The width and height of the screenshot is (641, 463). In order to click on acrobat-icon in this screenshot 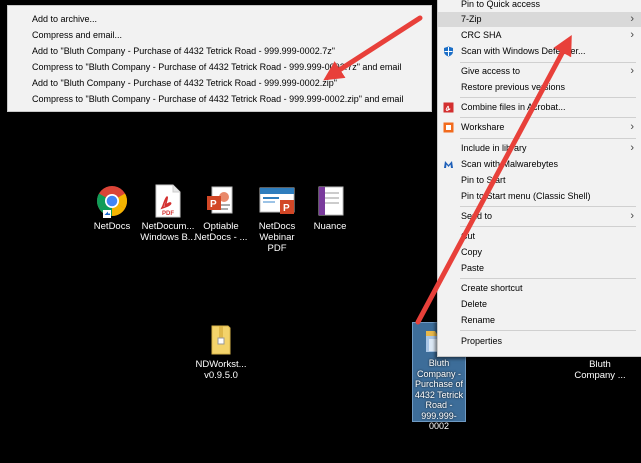, I will do `click(448, 107)`.